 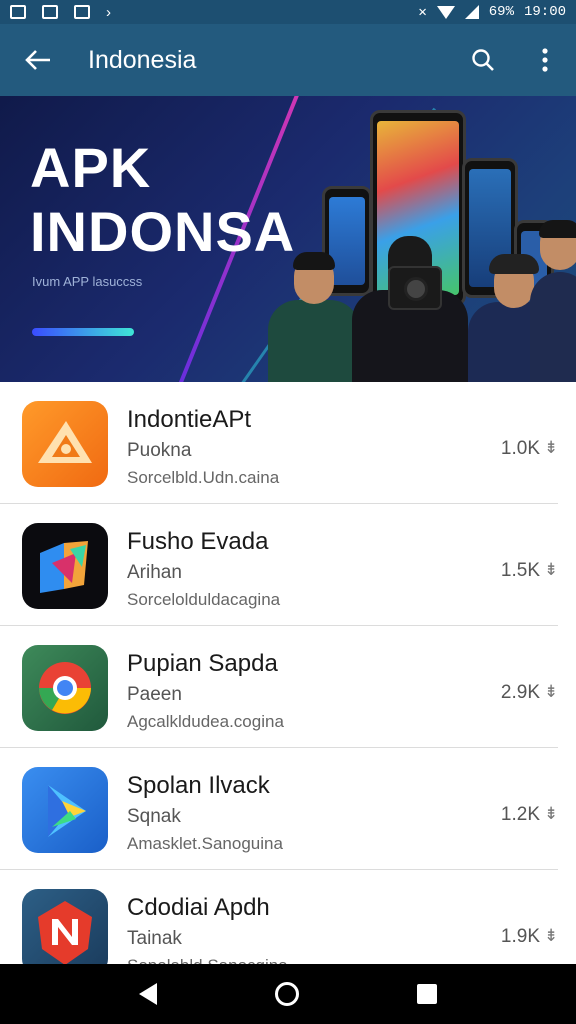 I want to click on app-meta: Amasklet.Sanoguina, so click(x=205, y=843).